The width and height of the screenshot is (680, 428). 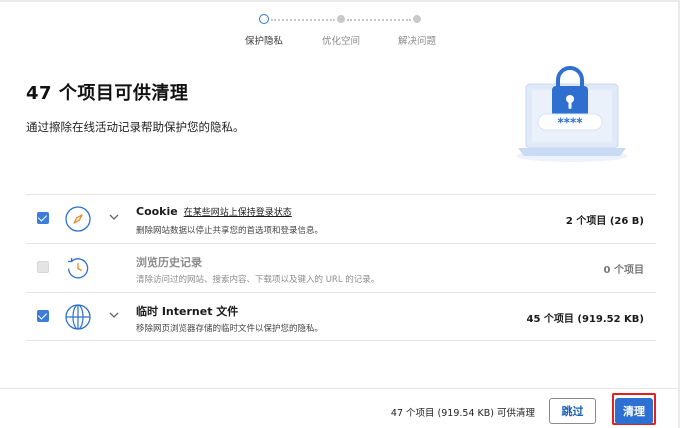 What do you see at coordinates (43, 218) in the screenshot?
I see `cookie-checkbox` at bounding box center [43, 218].